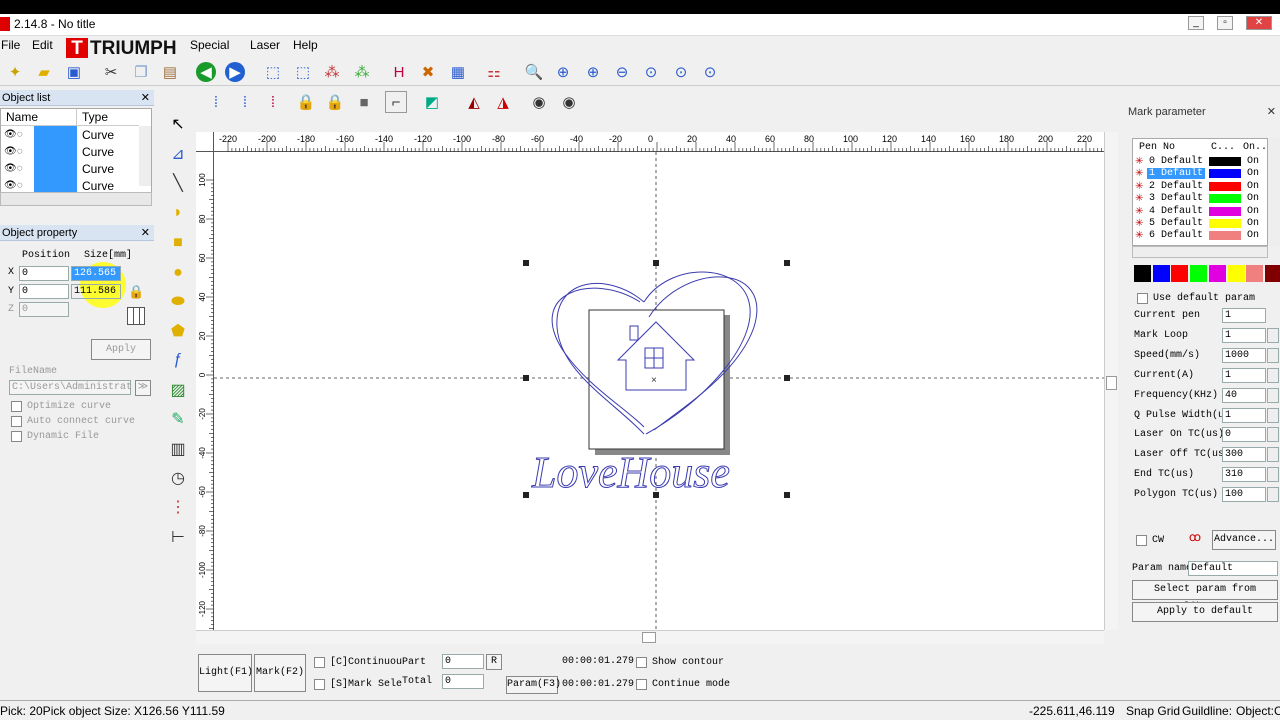 The height and width of the screenshot is (720, 1280). Describe the element at coordinates (225, 673) in the screenshot. I see `light-button: Light(F1)` at that location.